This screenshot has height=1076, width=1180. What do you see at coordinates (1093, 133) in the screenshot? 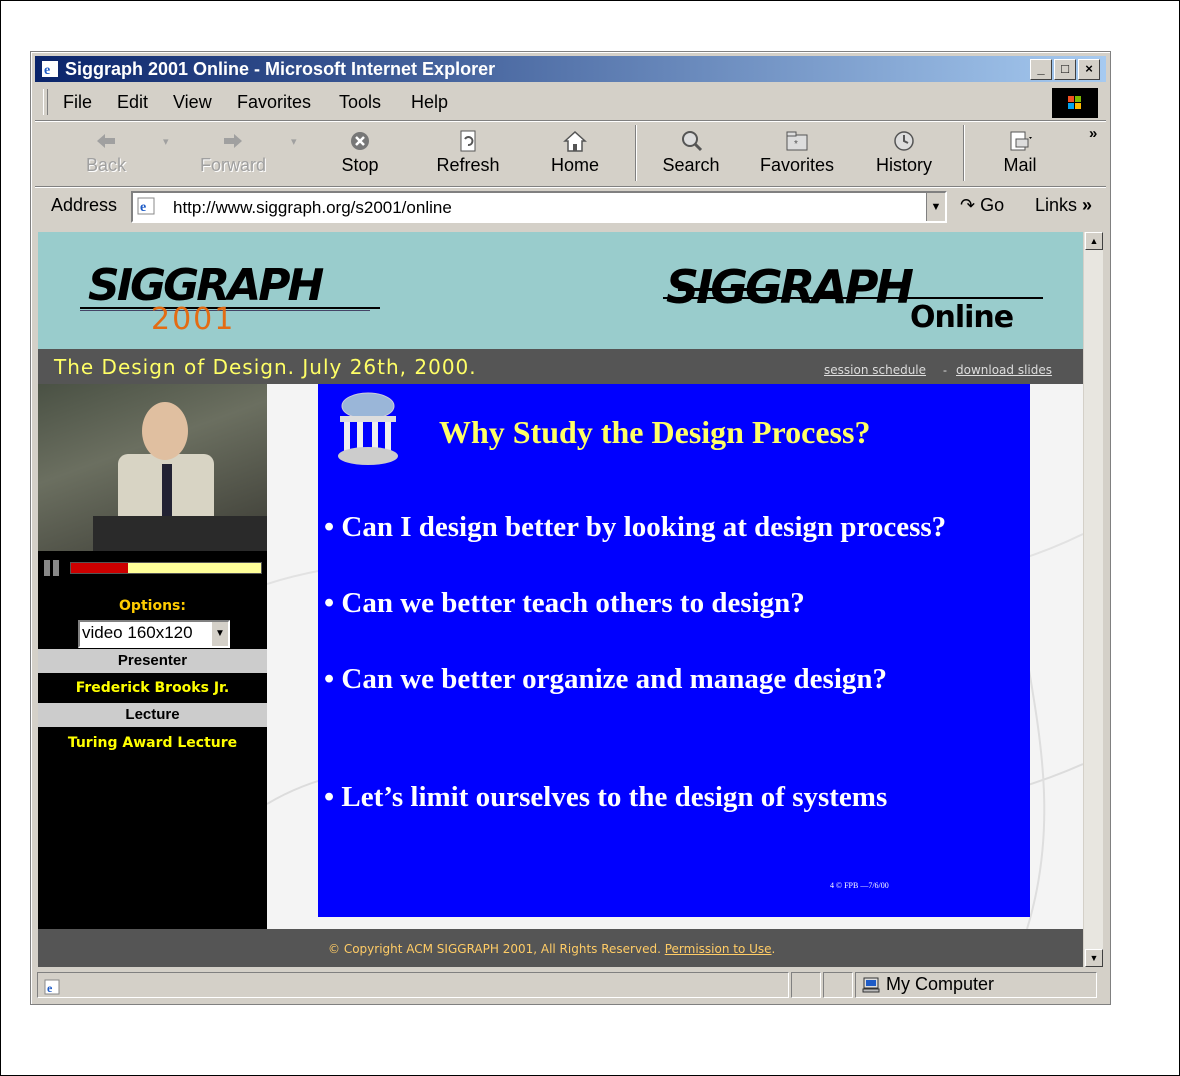
I see `toolbar-more-button: »` at bounding box center [1093, 133].